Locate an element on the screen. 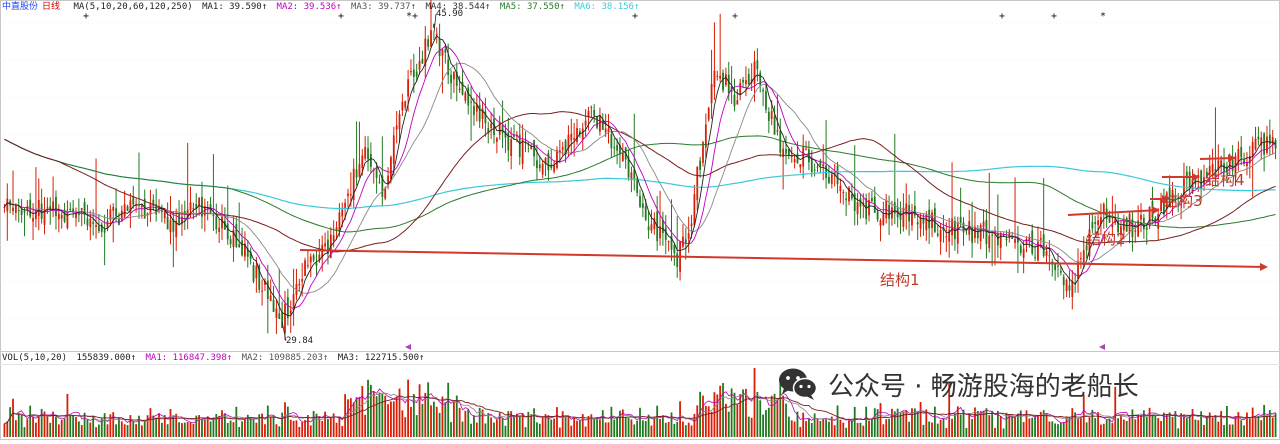 This screenshot has height=444, width=1280. watermark: 公众号 · 畅游股海的老船长 is located at coordinates (958, 384).